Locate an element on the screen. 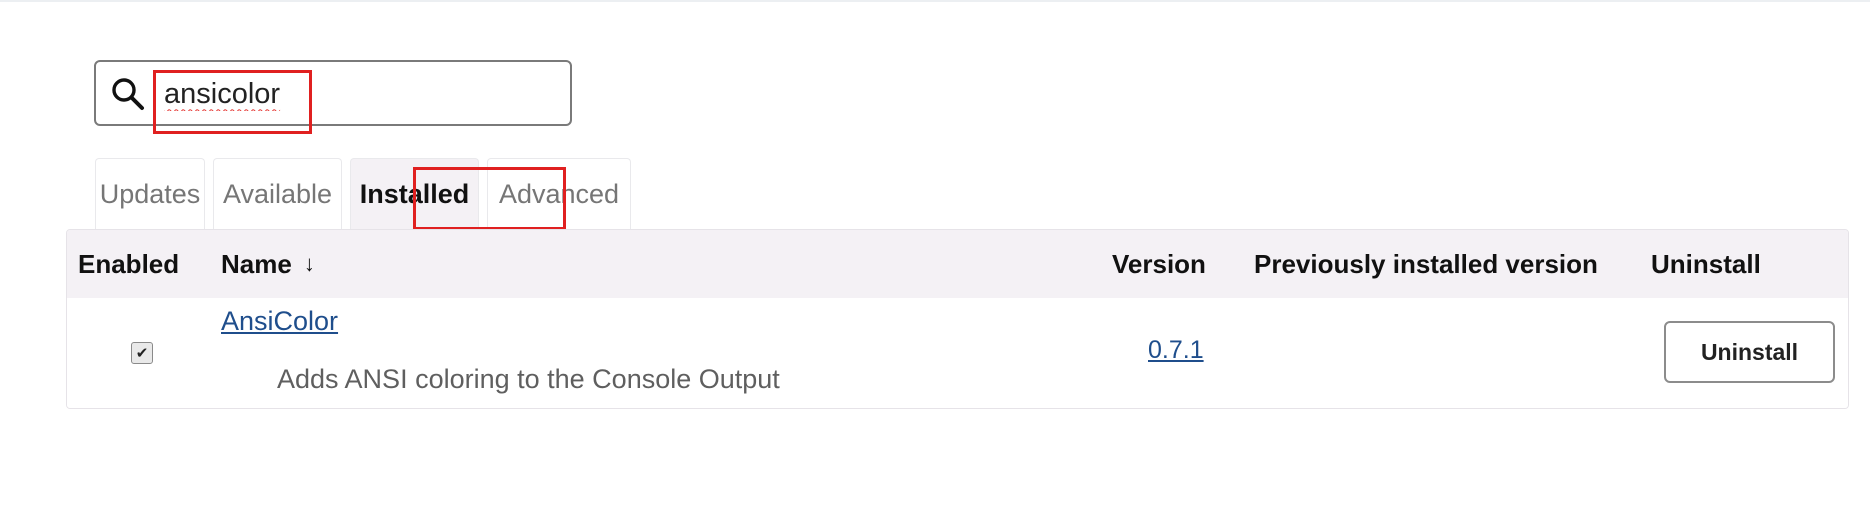 This screenshot has width=1870, height=510. check-icon: ✔ is located at coordinates (142, 353).